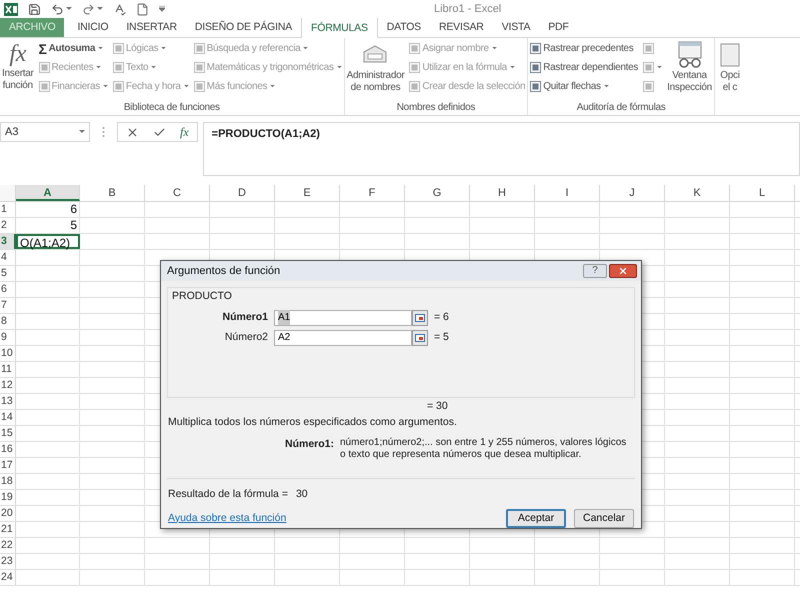 Image resolution: width=800 pixels, height=600 pixels. I want to click on ribbon-button: Rastrear precedentes, so click(582, 48).